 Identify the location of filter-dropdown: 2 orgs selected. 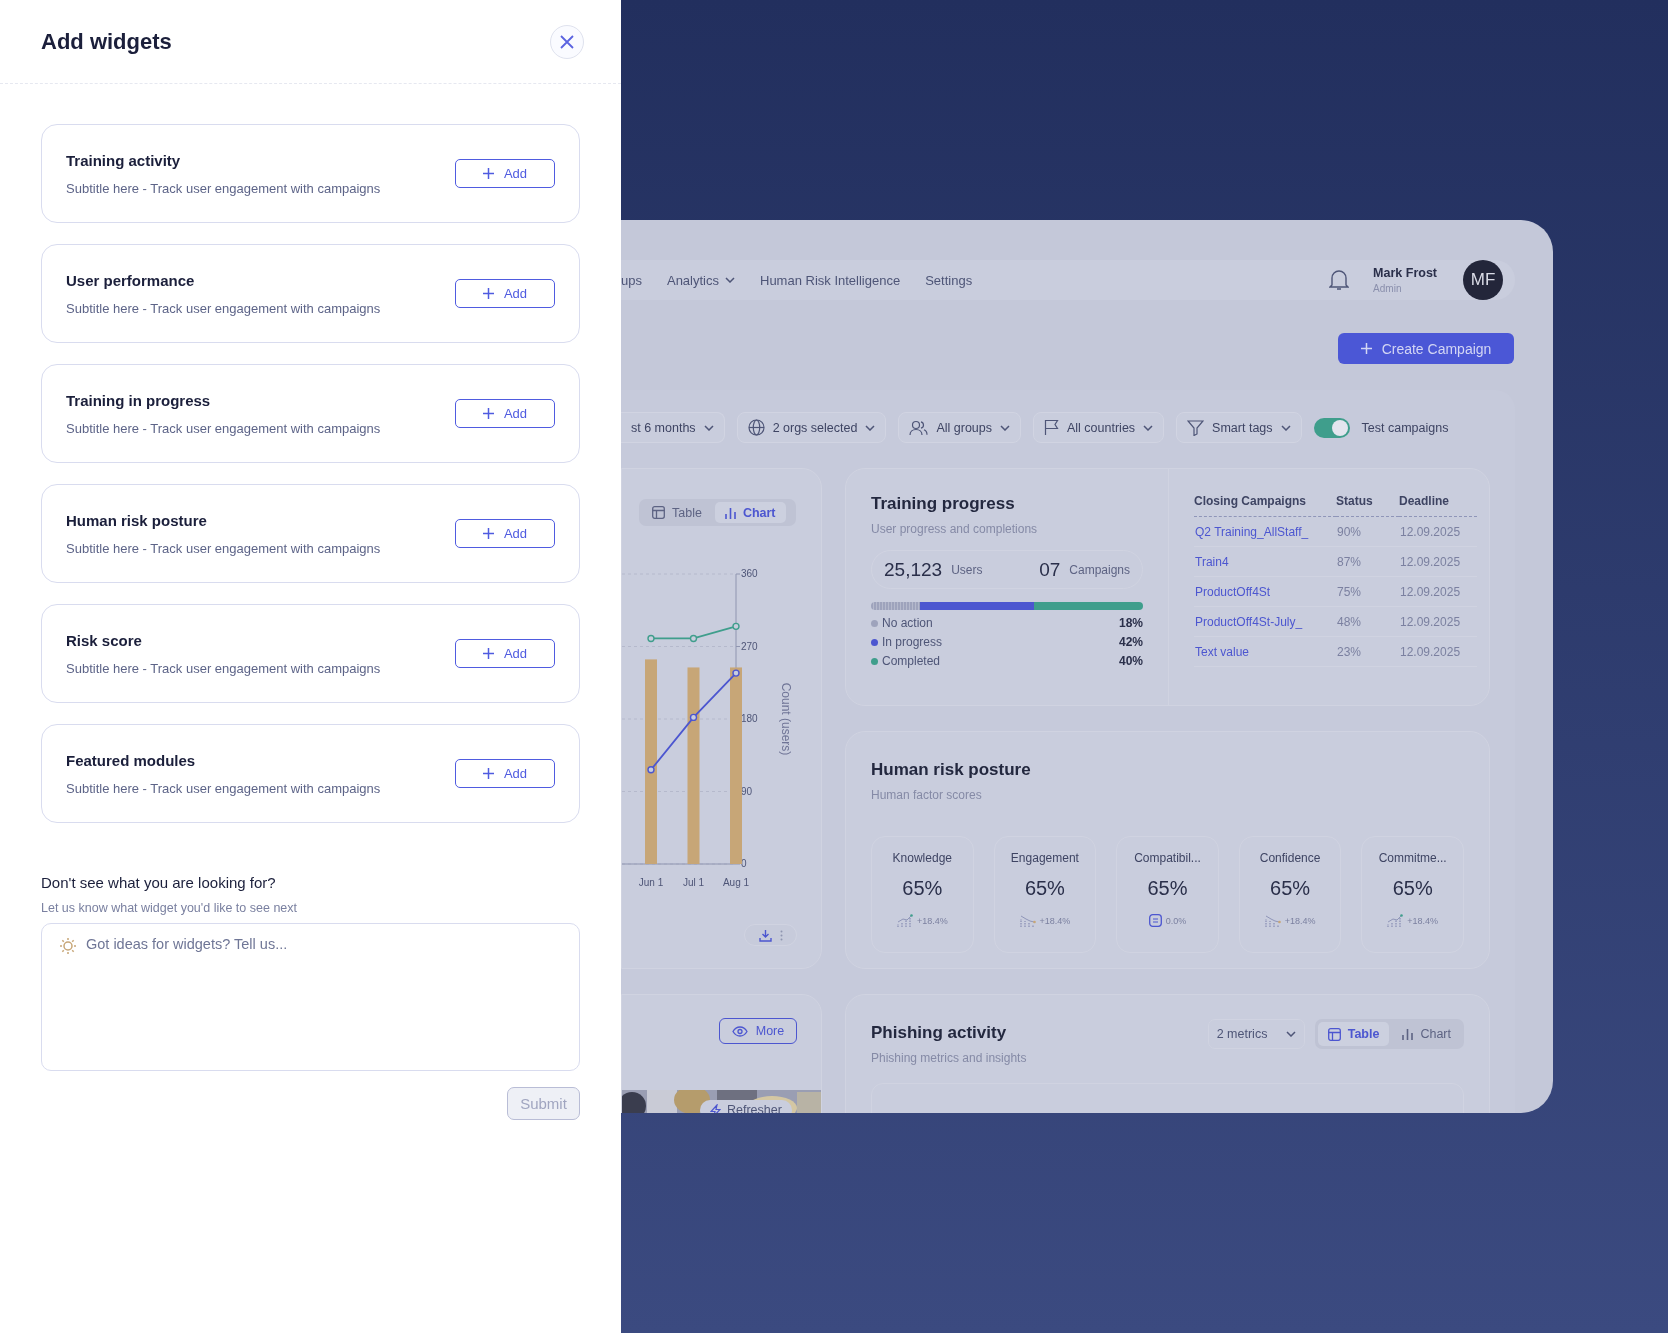
(811, 427).